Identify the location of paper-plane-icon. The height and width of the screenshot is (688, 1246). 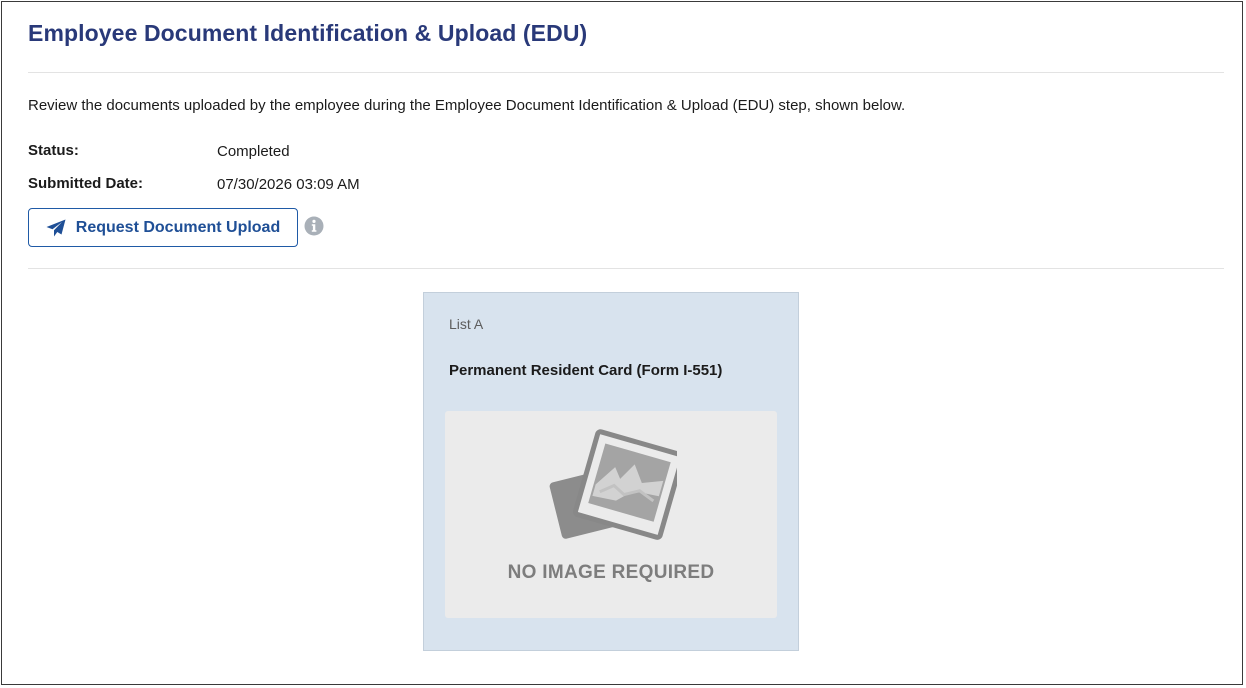
(56, 227).